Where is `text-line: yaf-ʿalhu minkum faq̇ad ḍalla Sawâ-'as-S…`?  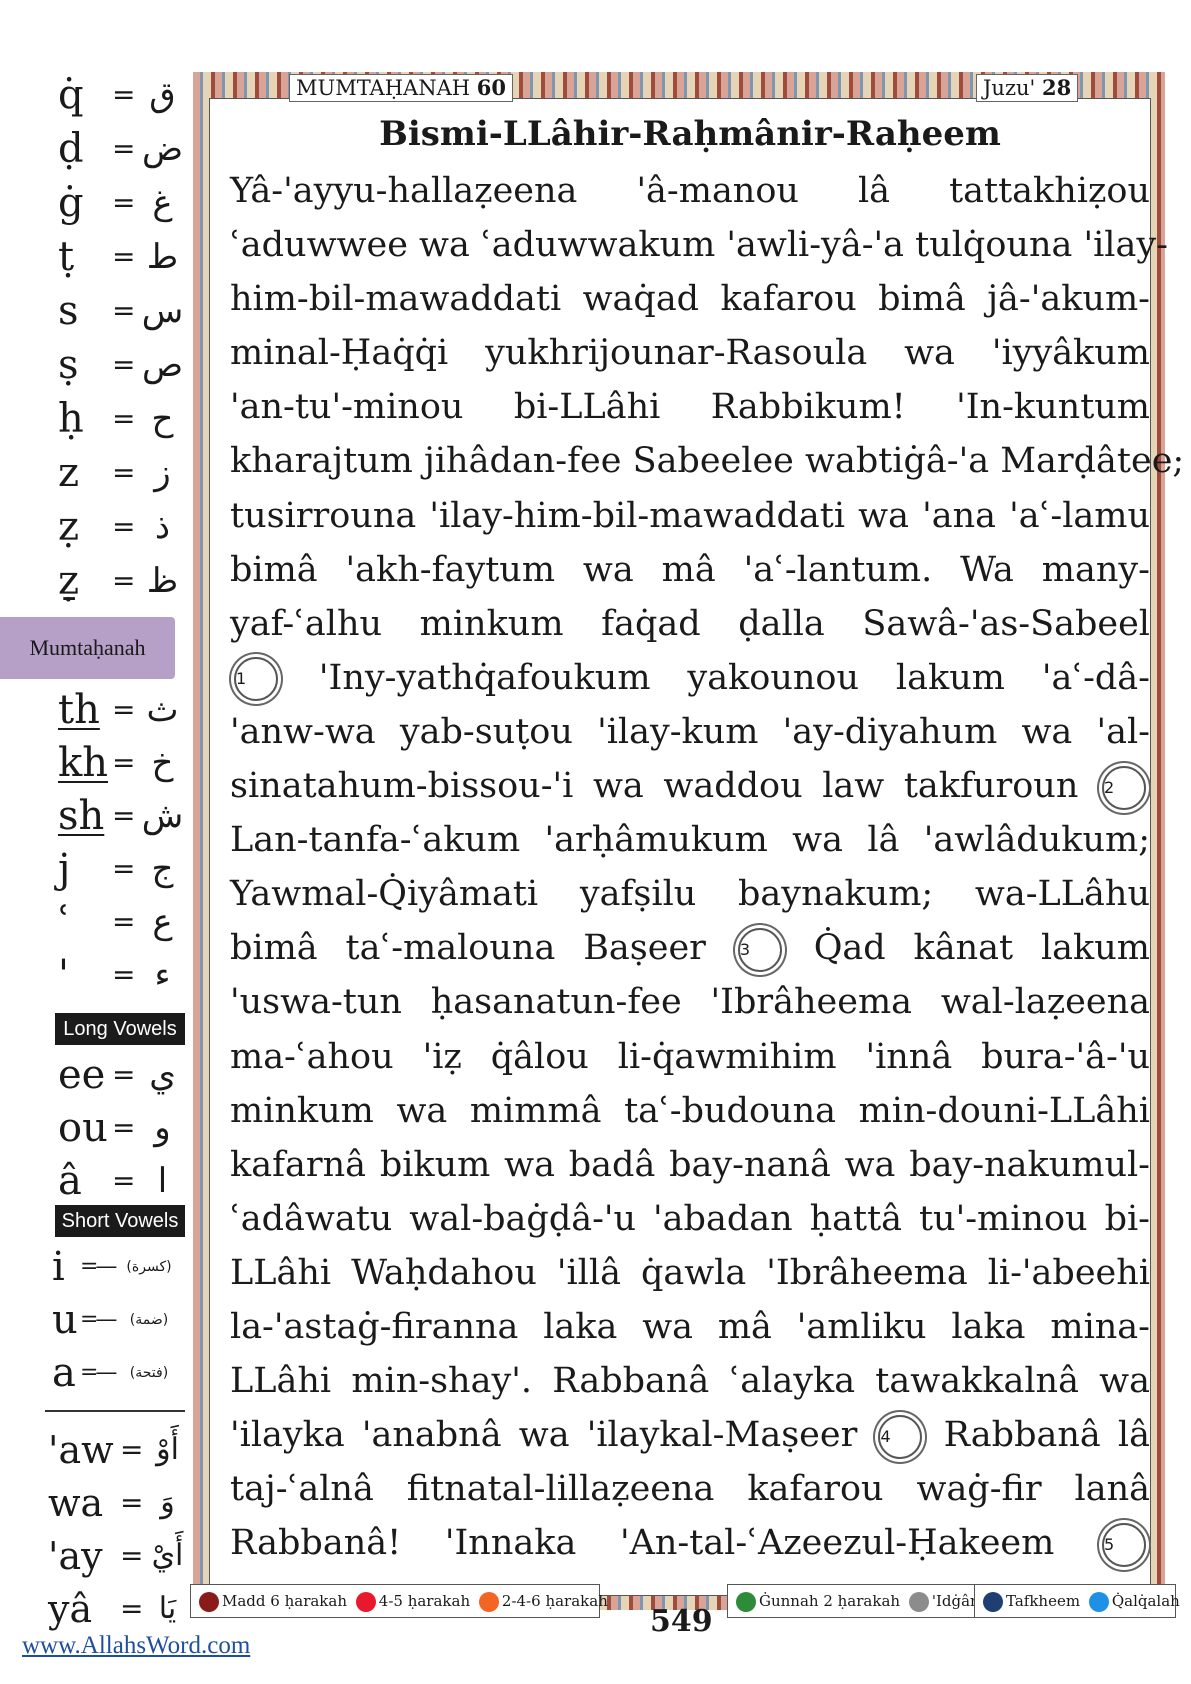
text-line: yaf-ʿalhu minkum faq̇ad ḍalla Sawâ-'as-S… is located at coordinates (690, 623).